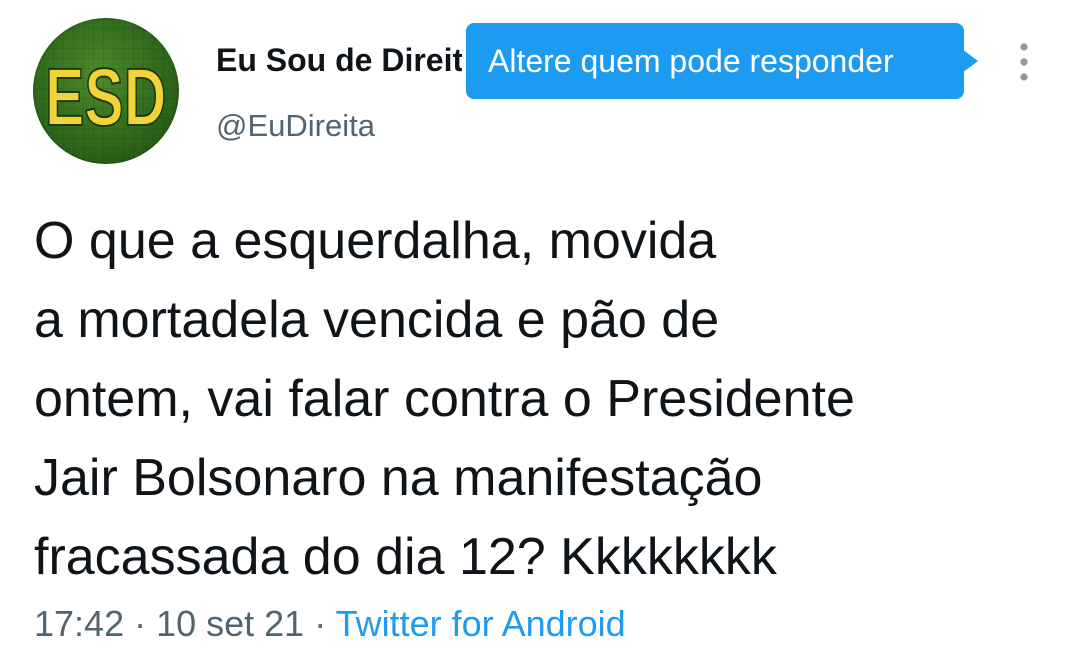  Describe the element at coordinates (105, 98) in the screenshot. I see `svg-text: ESD` at that location.